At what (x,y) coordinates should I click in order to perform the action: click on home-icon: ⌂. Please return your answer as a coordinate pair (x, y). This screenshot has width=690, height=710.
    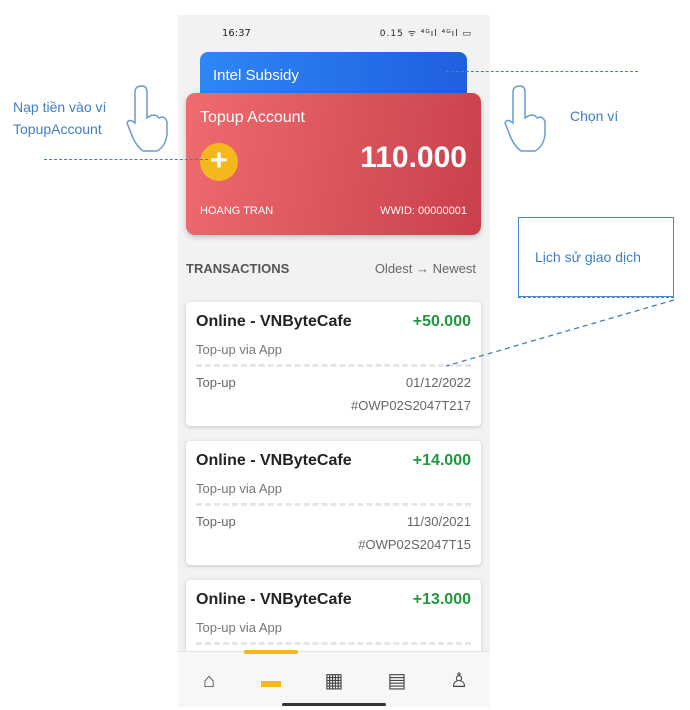
    Looking at the image, I should click on (209, 681).